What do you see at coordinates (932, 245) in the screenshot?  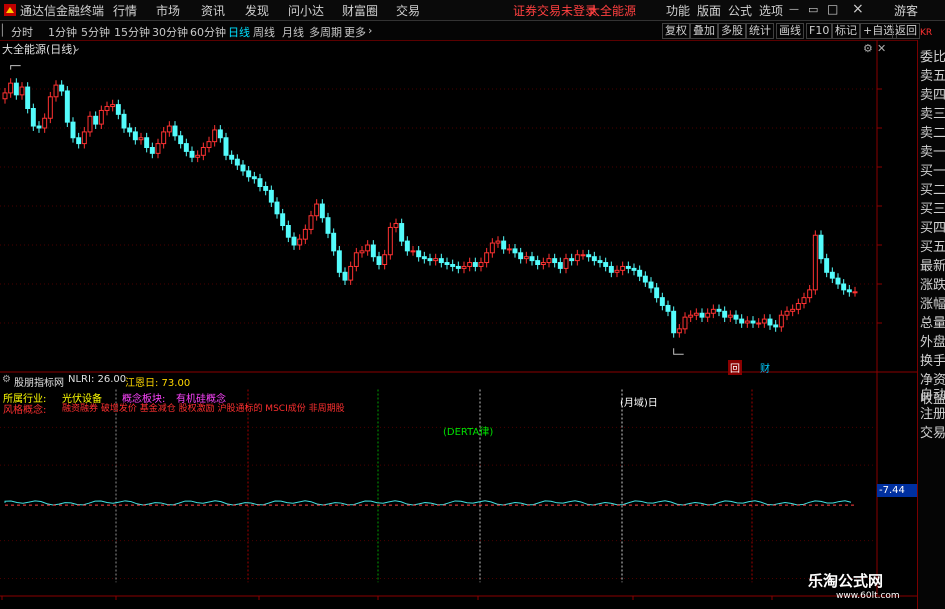 I see `quote-field-10: 买五` at bounding box center [932, 245].